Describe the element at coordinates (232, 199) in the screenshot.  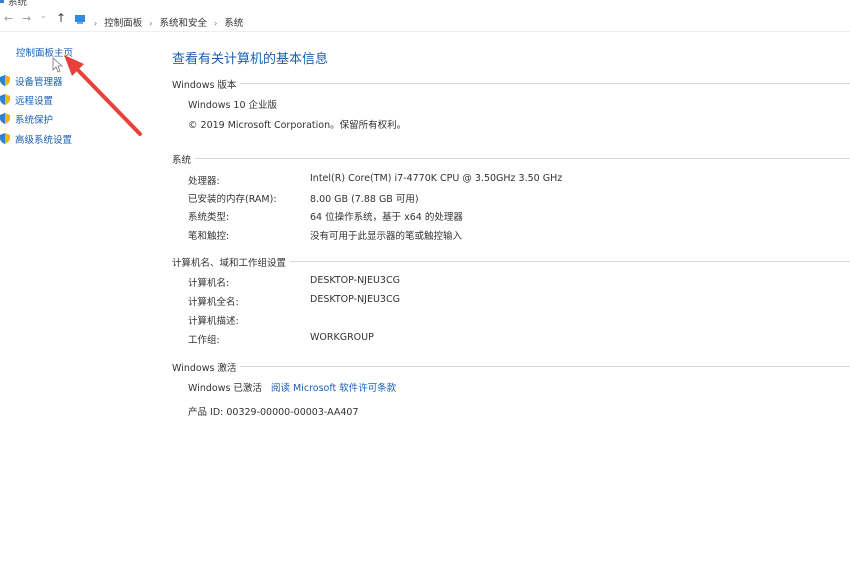
I see `ram-label: 已安装的内存(RAM):` at that location.